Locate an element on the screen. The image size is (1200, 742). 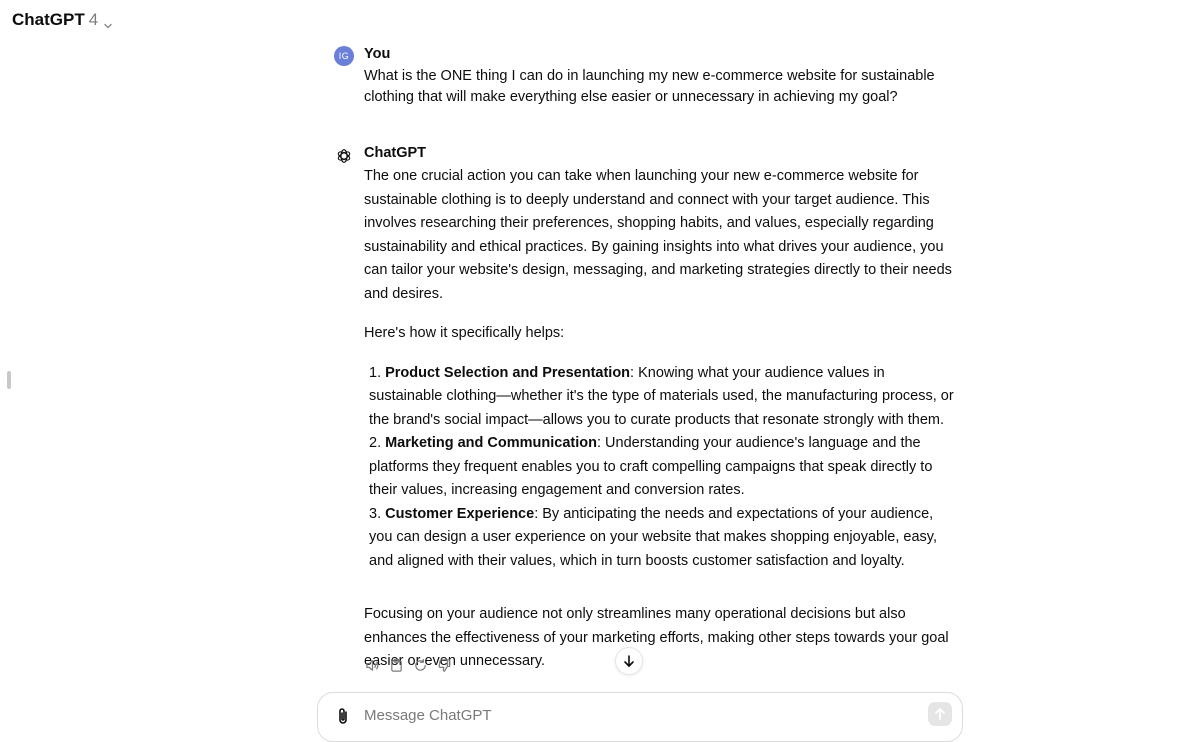
message-composer is located at coordinates (640, 717).